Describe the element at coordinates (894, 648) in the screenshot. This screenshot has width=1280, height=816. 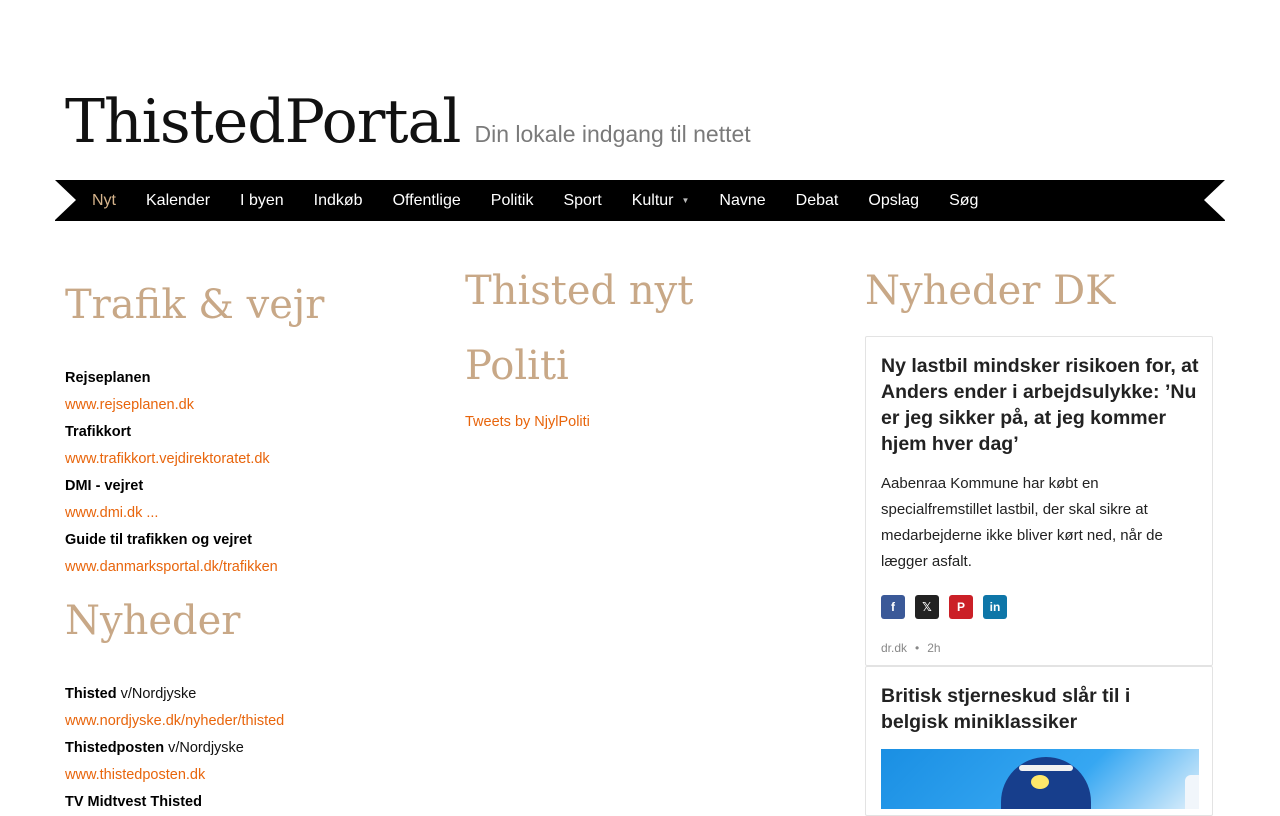
I see `article-source: dr.dk` at that location.